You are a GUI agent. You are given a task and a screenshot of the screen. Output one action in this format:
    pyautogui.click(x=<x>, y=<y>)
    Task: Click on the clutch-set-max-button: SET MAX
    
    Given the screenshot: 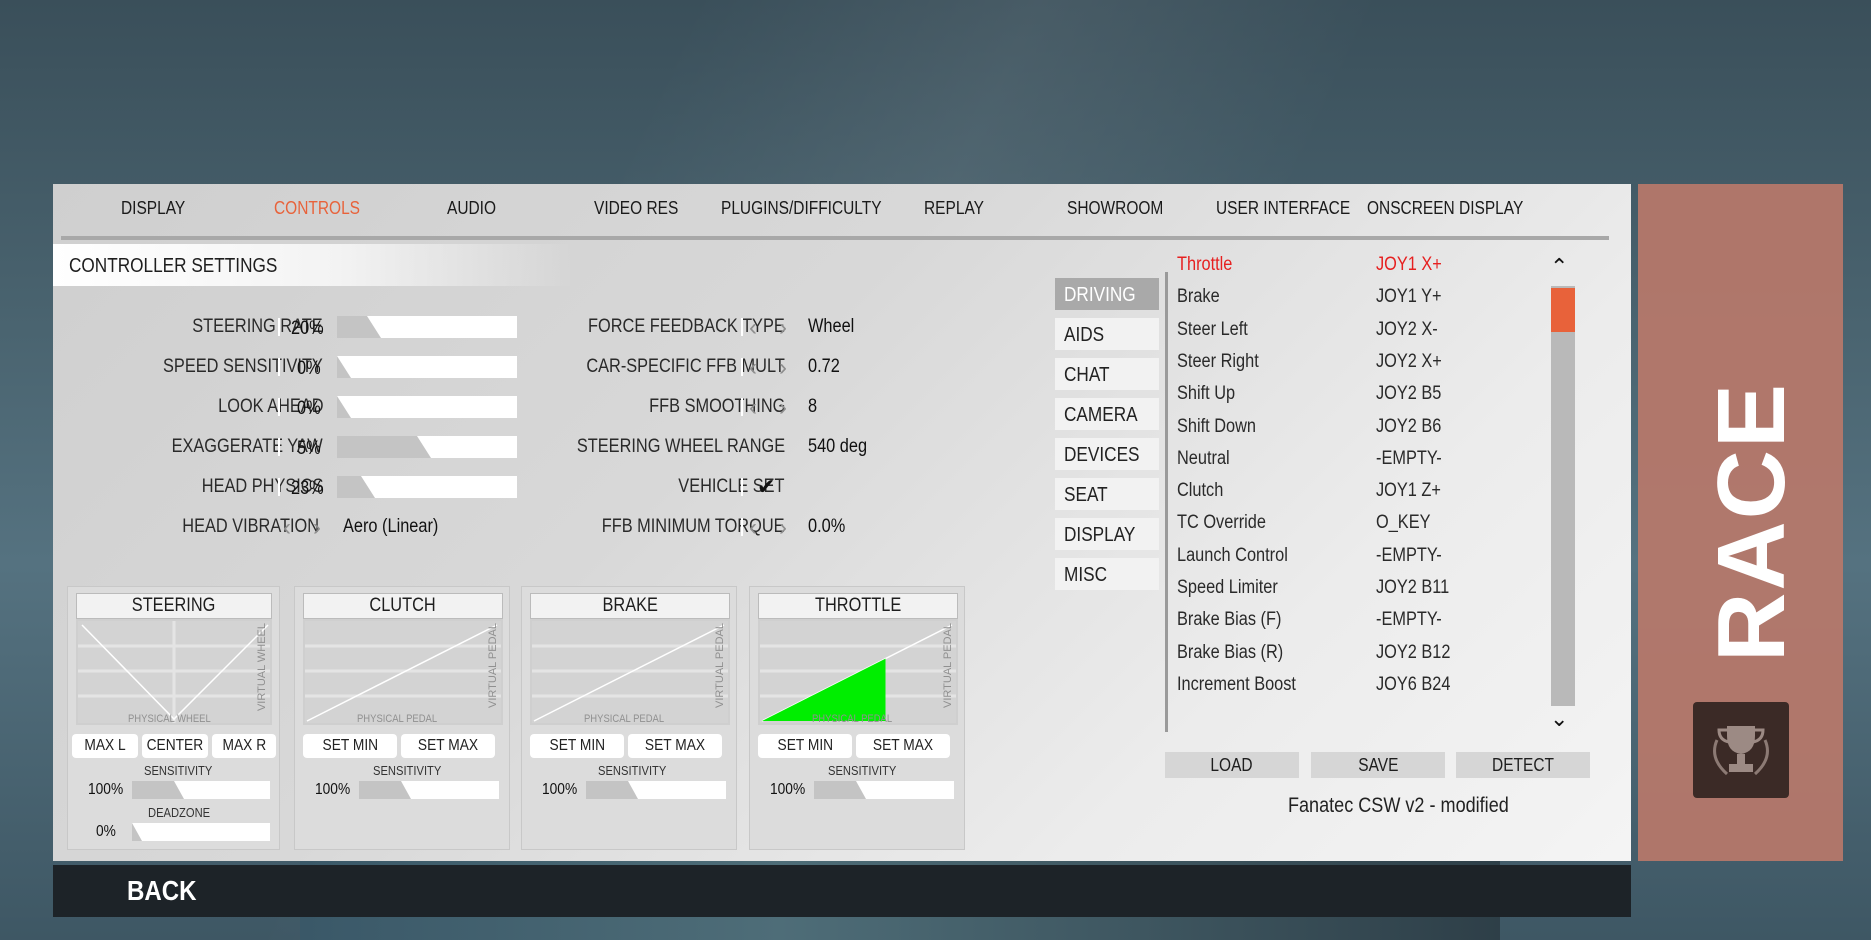 What is the action you would take?
    pyautogui.click(x=448, y=746)
    